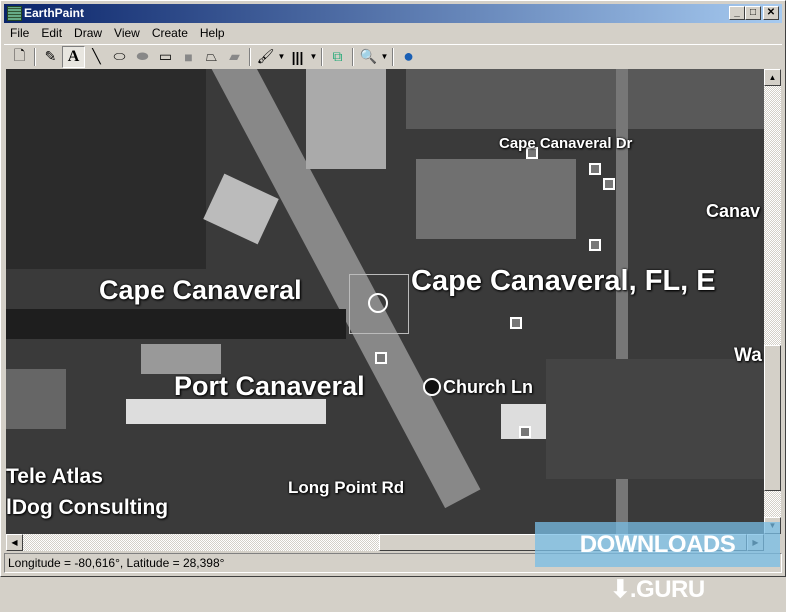 This screenshot has height=612, width=786. Describe the element at coordinates (188, 57) in the screenshot. I see `filled-rectangle-icon: ■` at that location.